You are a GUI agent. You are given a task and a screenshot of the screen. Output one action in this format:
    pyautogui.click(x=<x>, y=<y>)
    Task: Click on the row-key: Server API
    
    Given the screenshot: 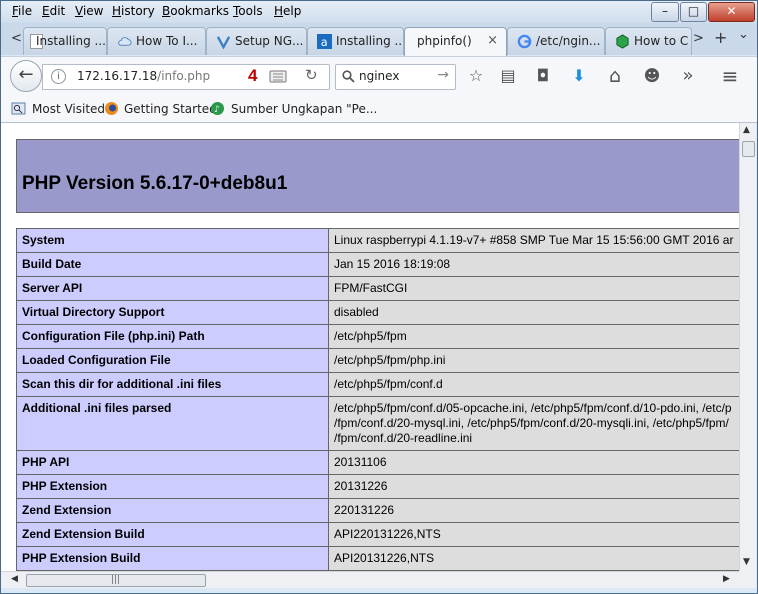 What is the action you would take?
    pyautogui.click(x=172, y=288)
    